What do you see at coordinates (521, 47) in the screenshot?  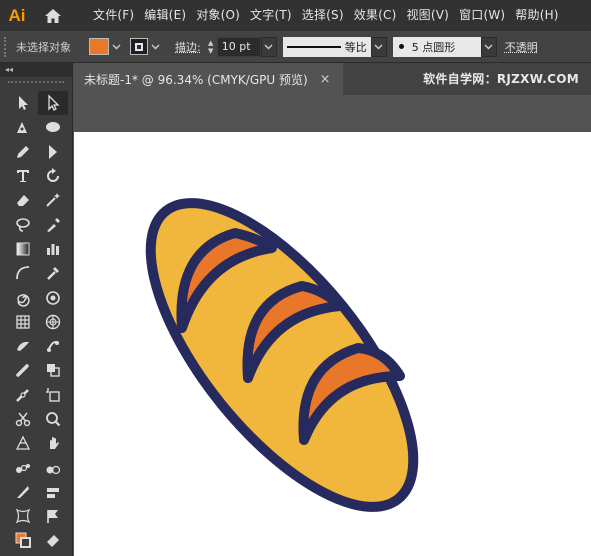 I see `opacity-label: 不透明` at bounding box center [521, 47].